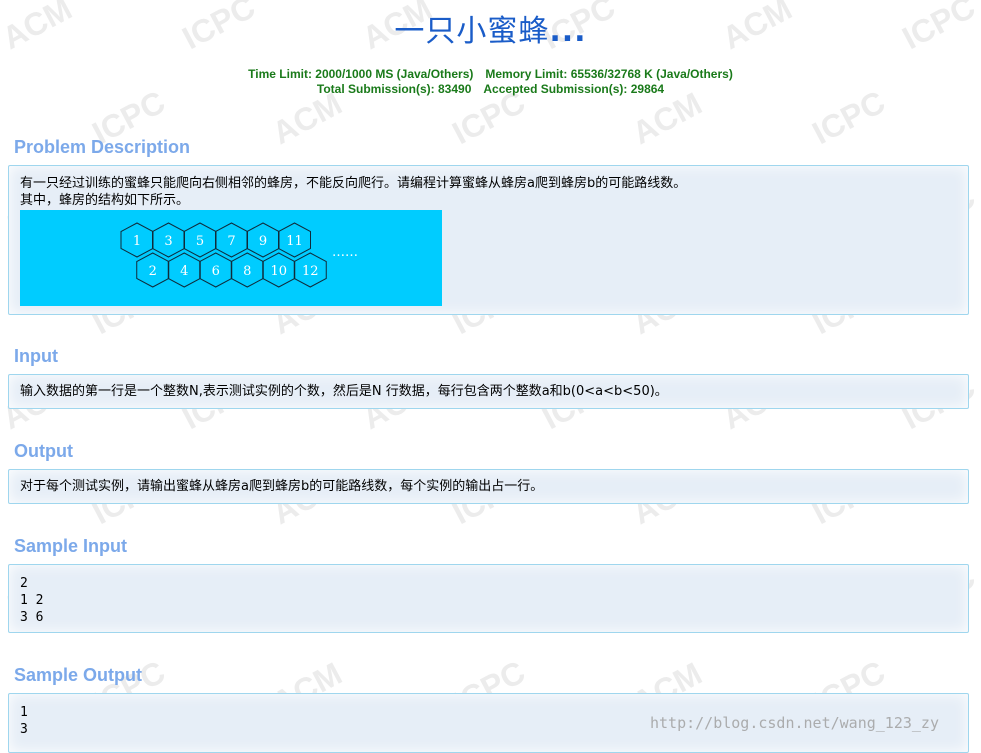 The width and height of the screenshot is (981, 753). What do you see at coordinates (794, 723) in the screenshot?
I see `blog-url-watermark: http://blog.csdn.net/wang_123_zy` at bounding box center [794, 723].